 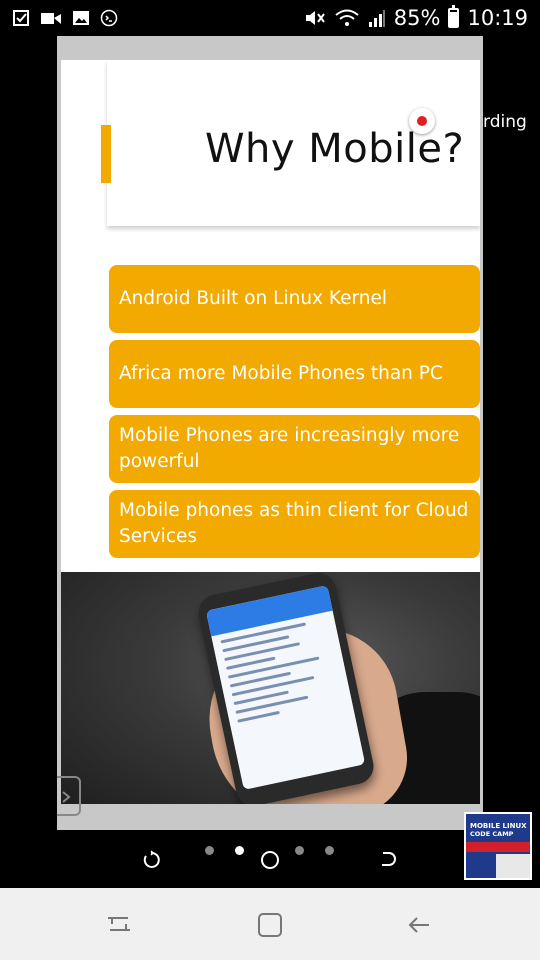 I want to click on bullet-item: Africa more Mobile Phones than PC, so click(x=294, y=374).